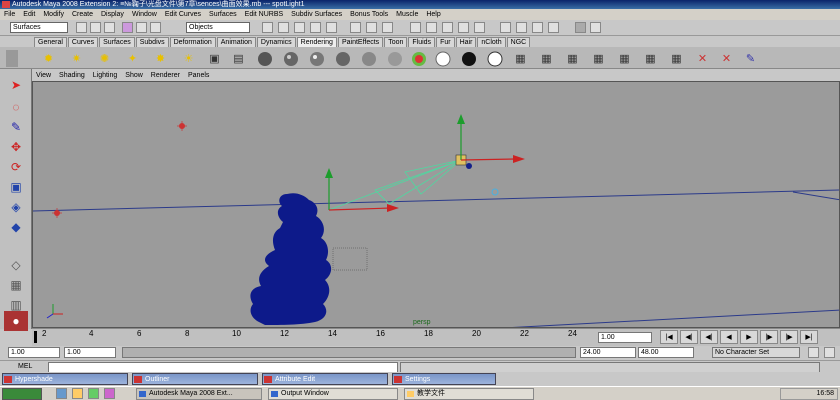 This screenshot has height=400, width=840. Describe the element at coordinates (676, 58) in the screenshot. I see `relationship-editor-icon: ▦` at that location.